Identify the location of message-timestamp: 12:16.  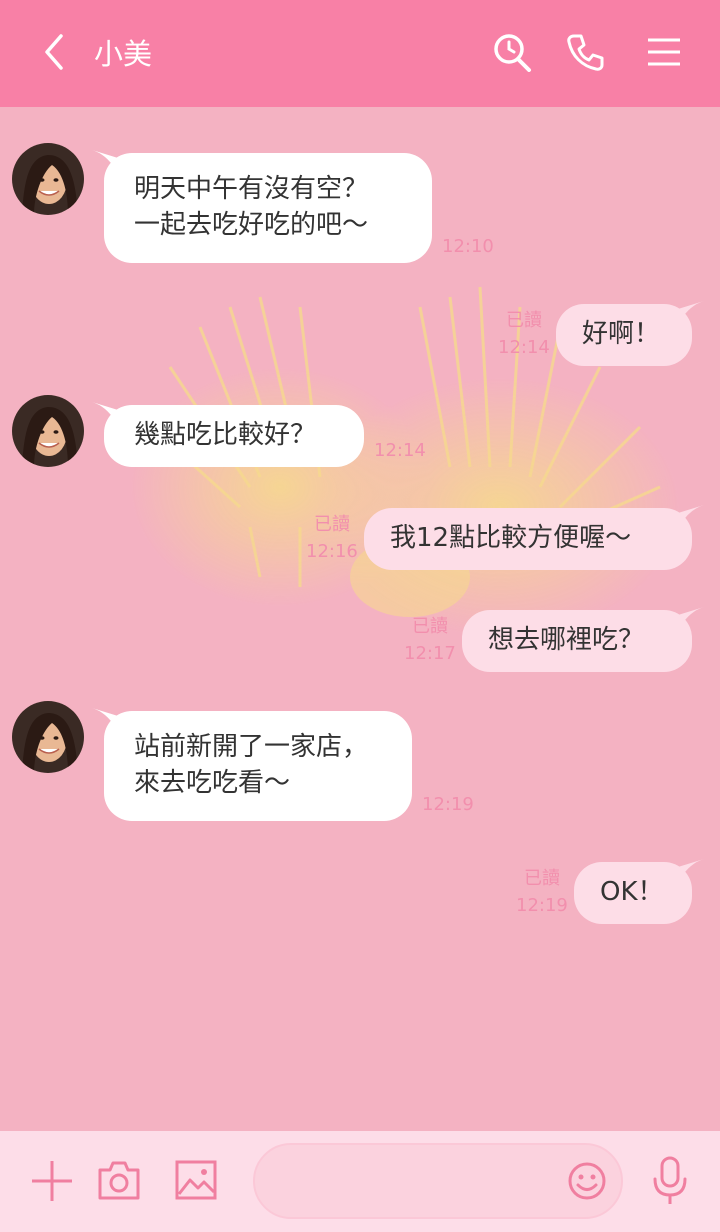
(332, 551).